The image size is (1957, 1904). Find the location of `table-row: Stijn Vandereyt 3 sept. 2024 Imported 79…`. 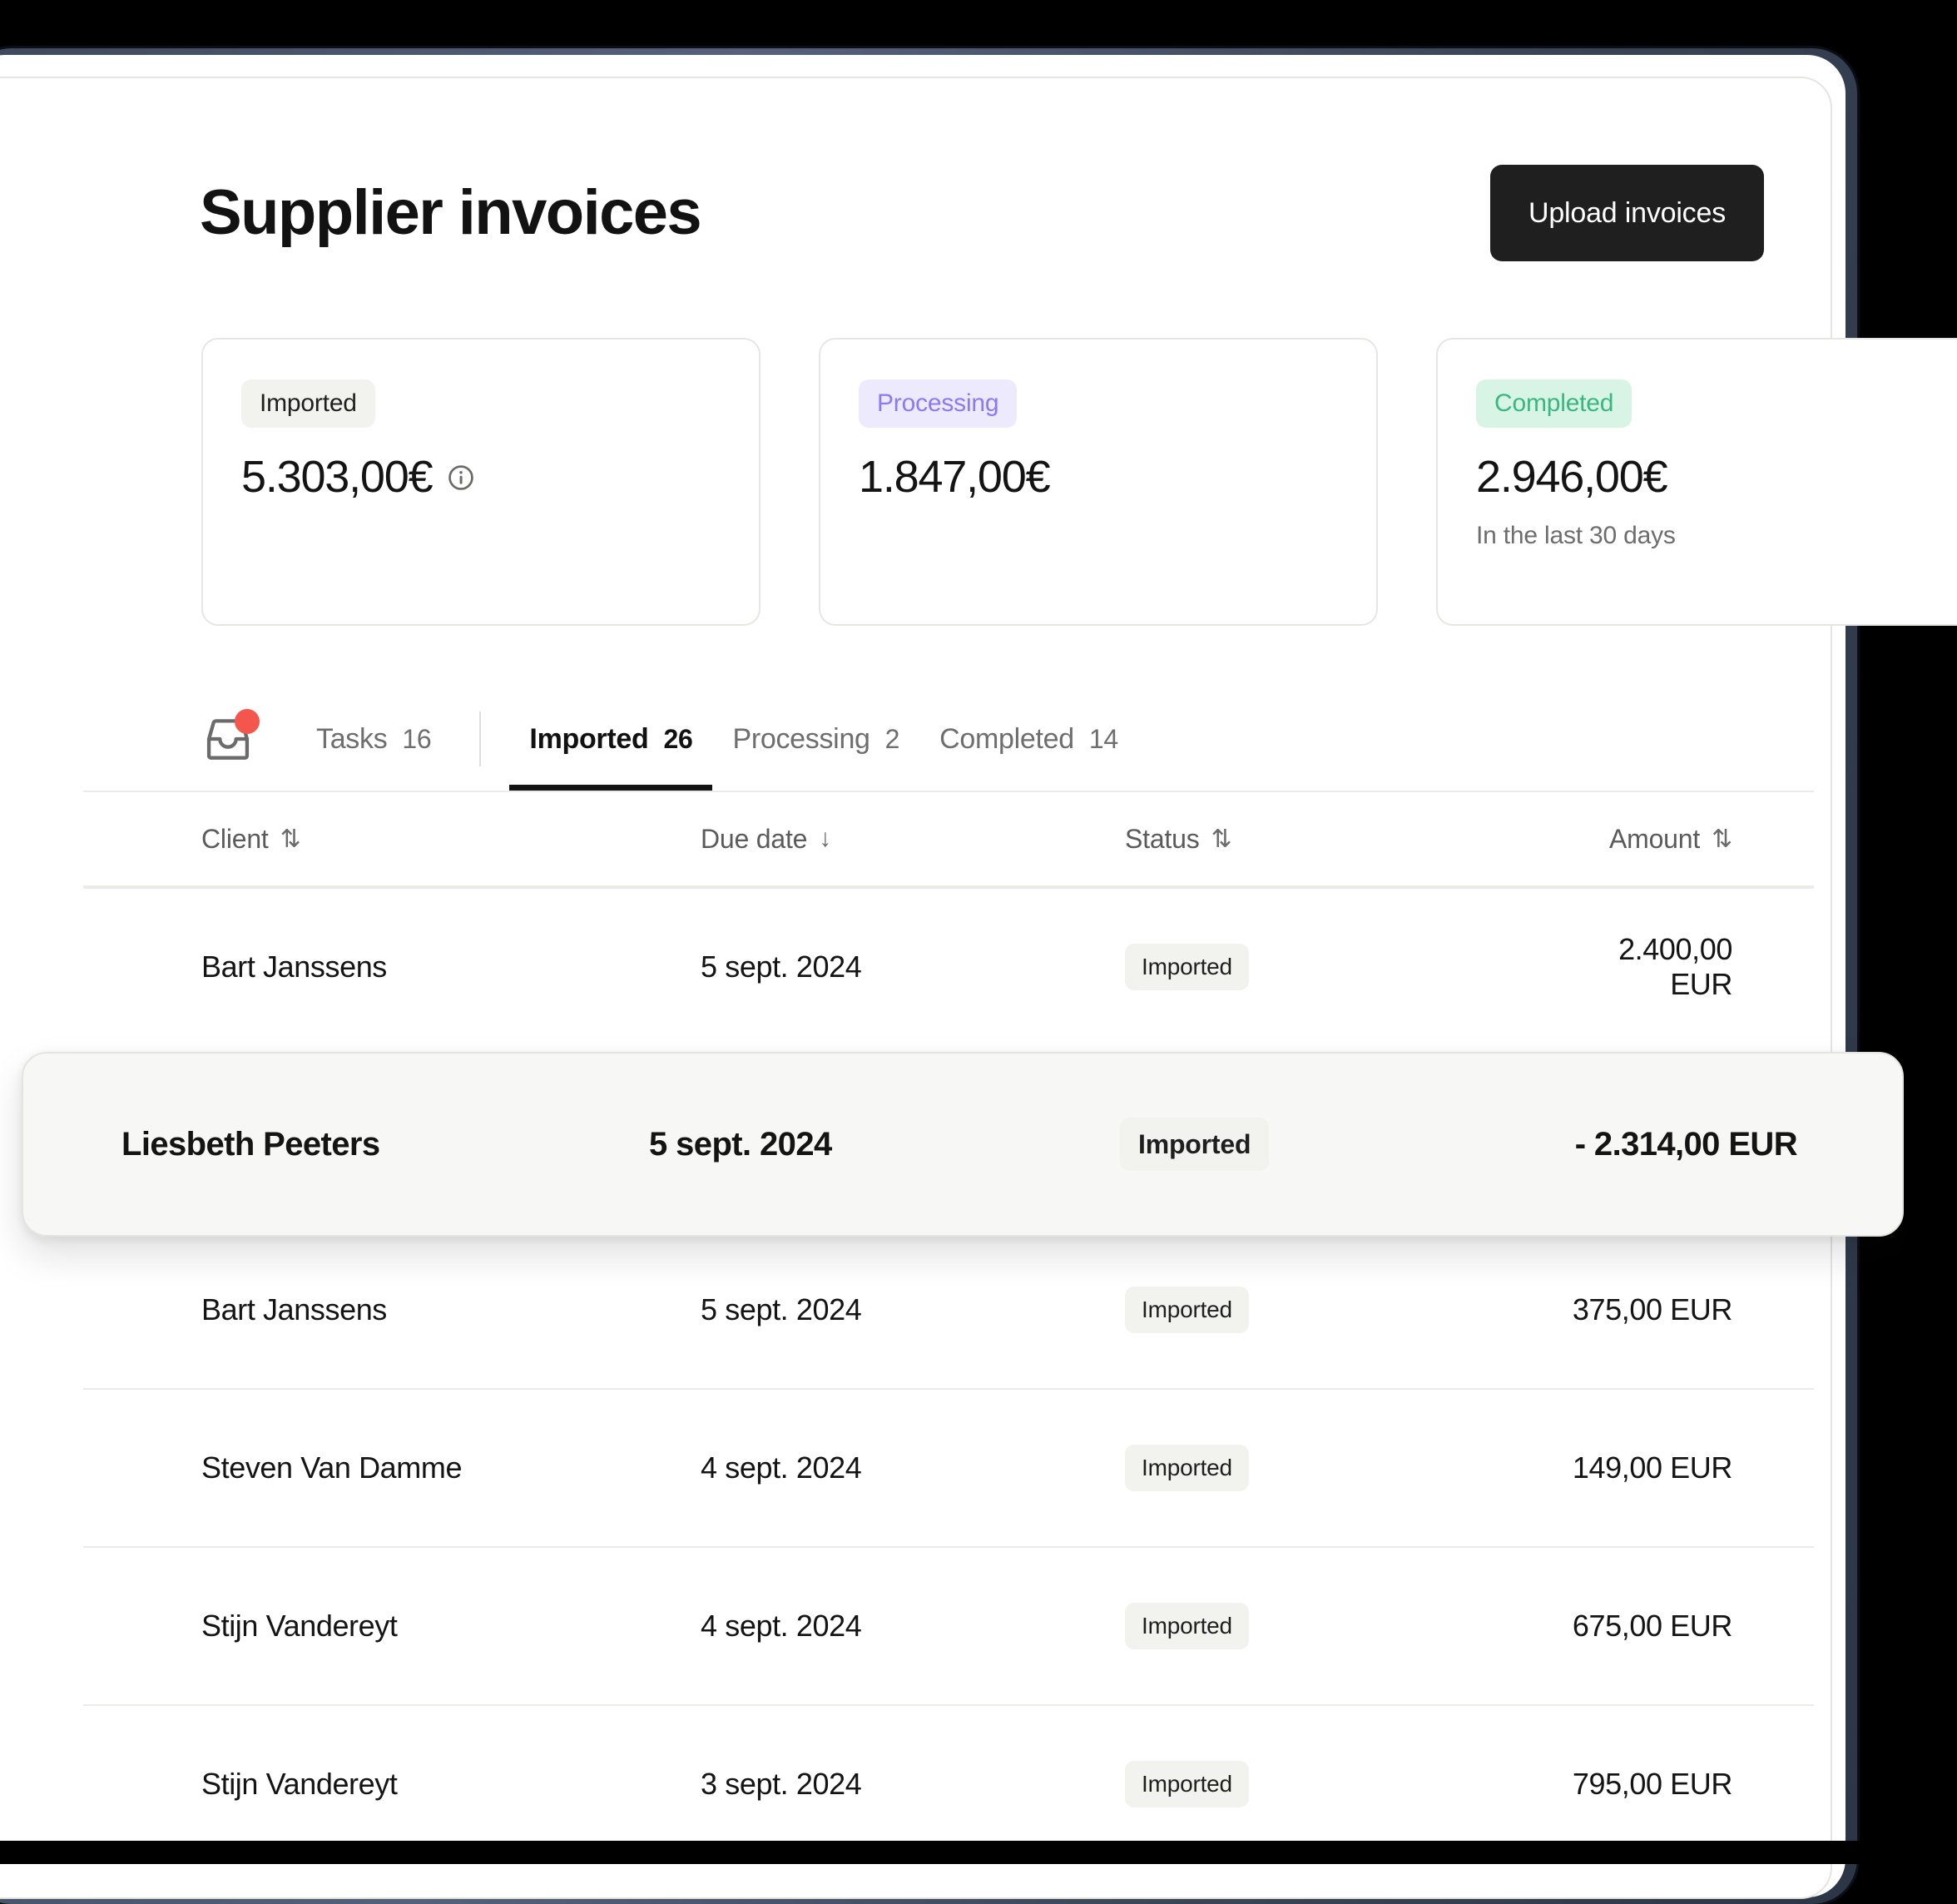

table-row: Stijn Vandereyt 3 sept. 2024 Imported 79… is located at coordinates (948, 1783).